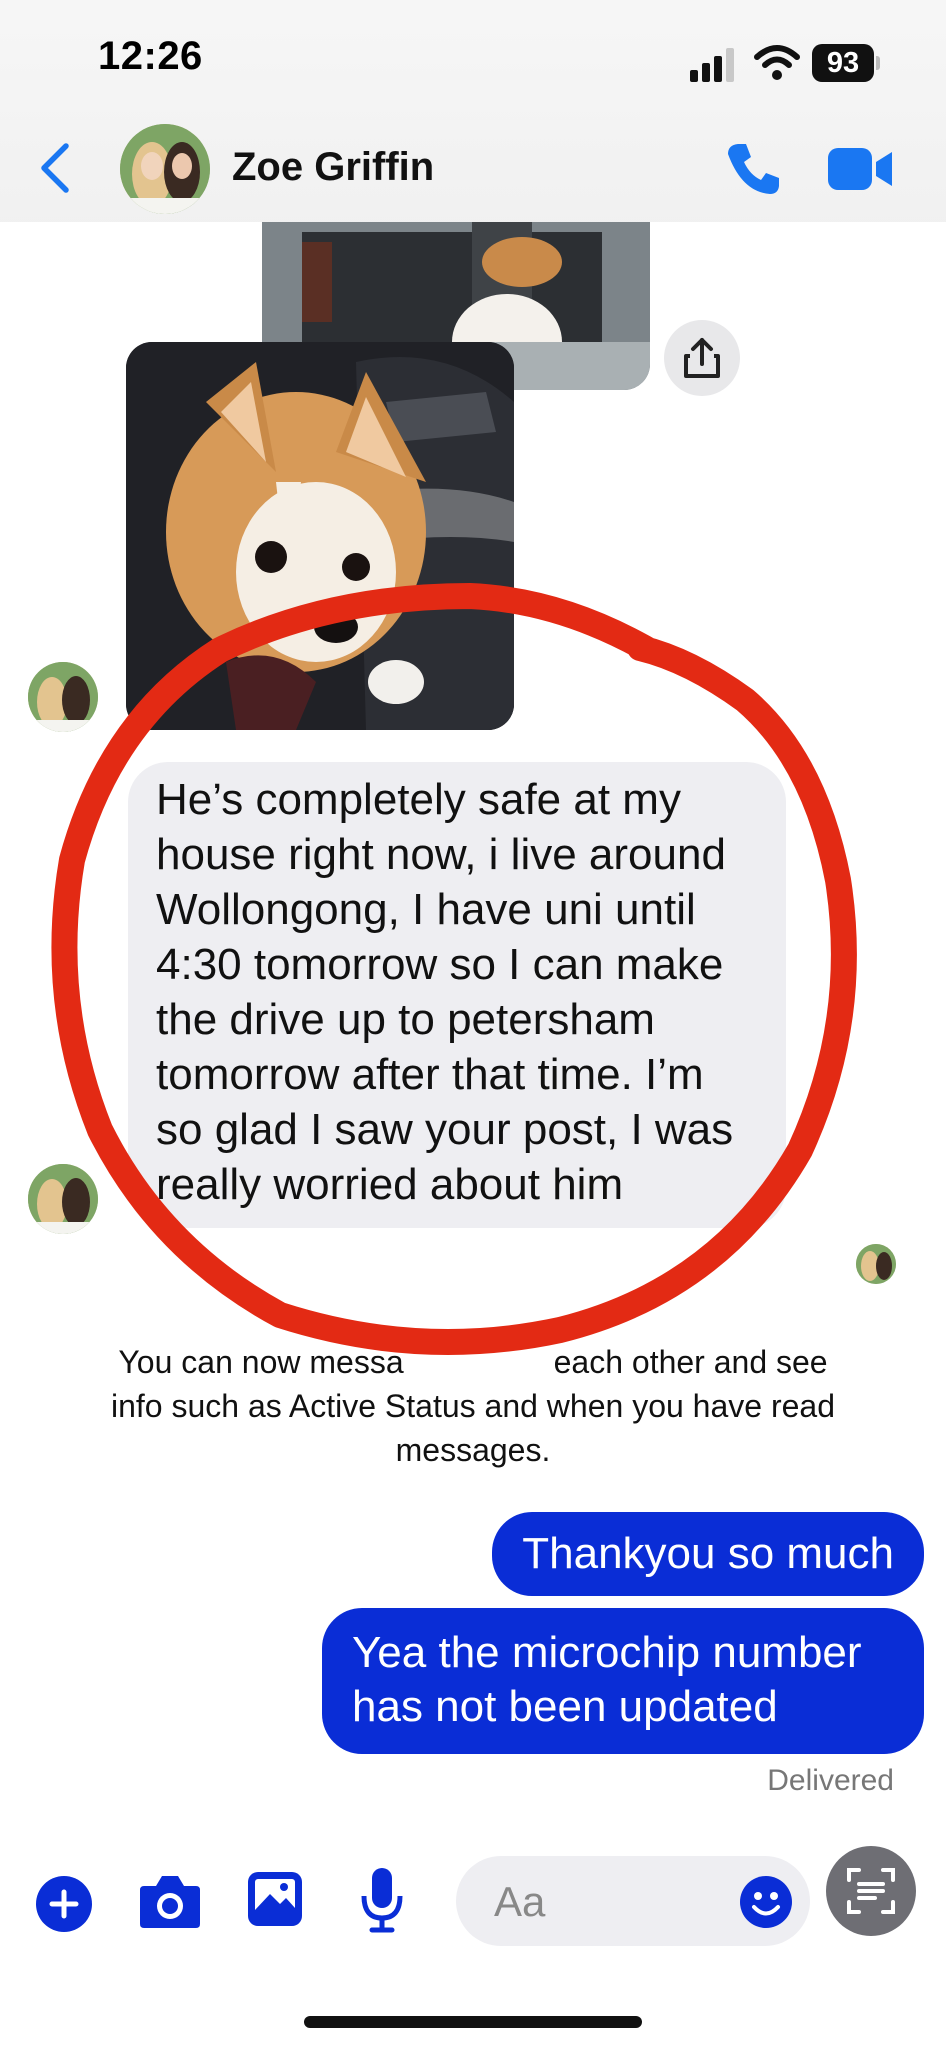 This screenshot has height=2048, width=946. I want to click on plus-button, so click(64, 1904).